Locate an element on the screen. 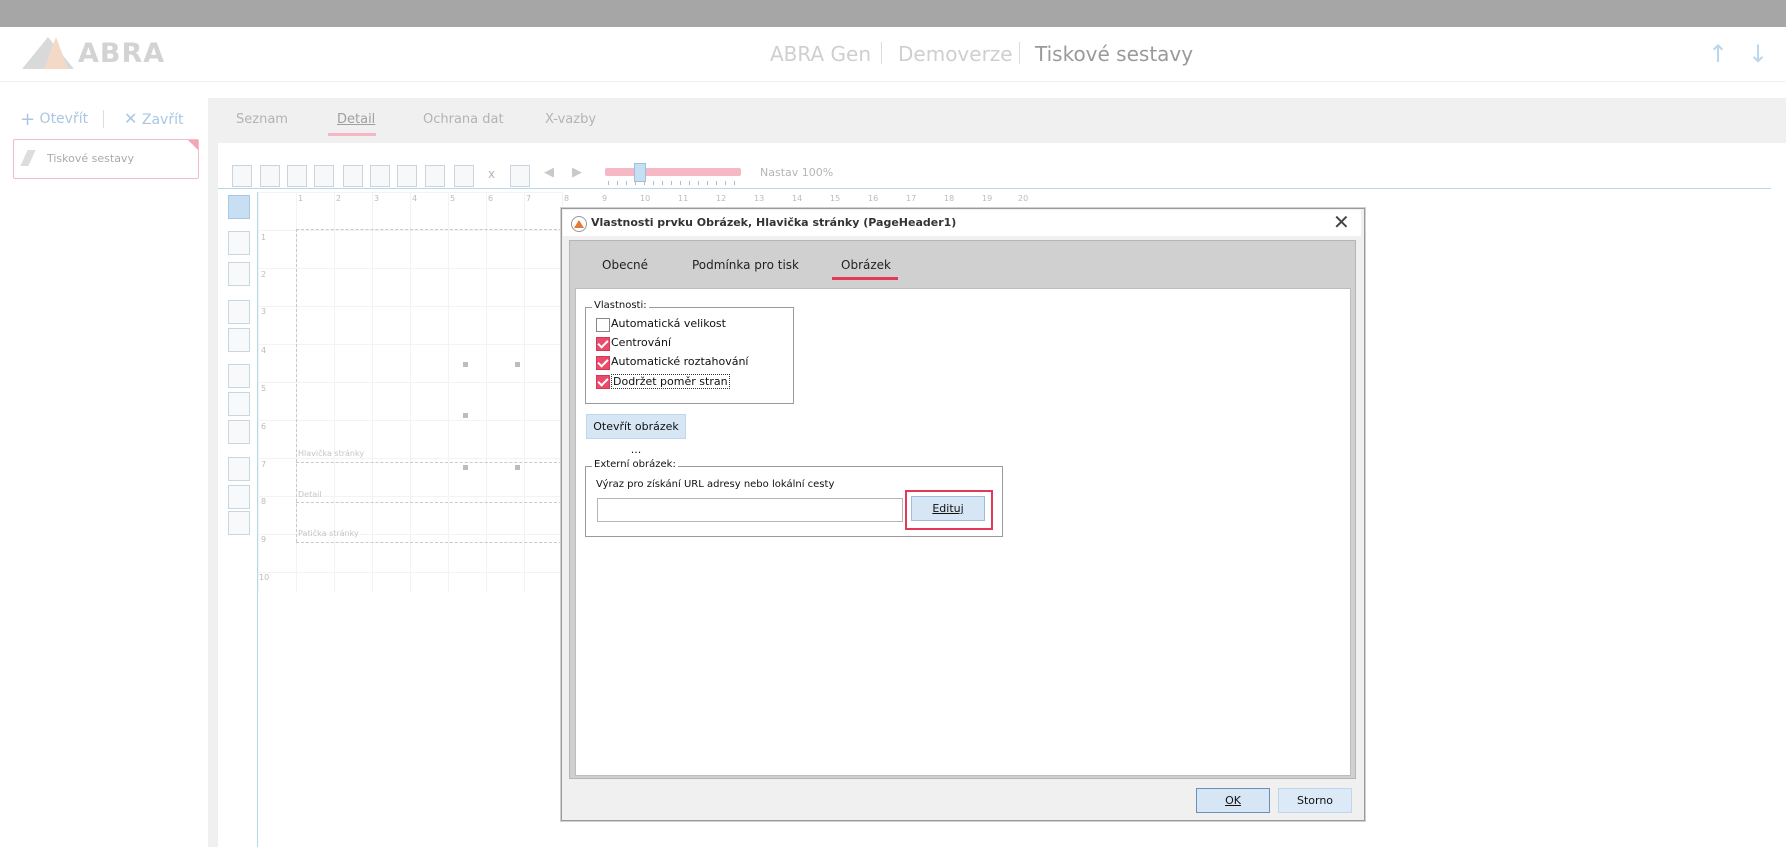 The width and height of the screenshot is (1786, 847). toolbar-divider is located at coordinates (103, 119).